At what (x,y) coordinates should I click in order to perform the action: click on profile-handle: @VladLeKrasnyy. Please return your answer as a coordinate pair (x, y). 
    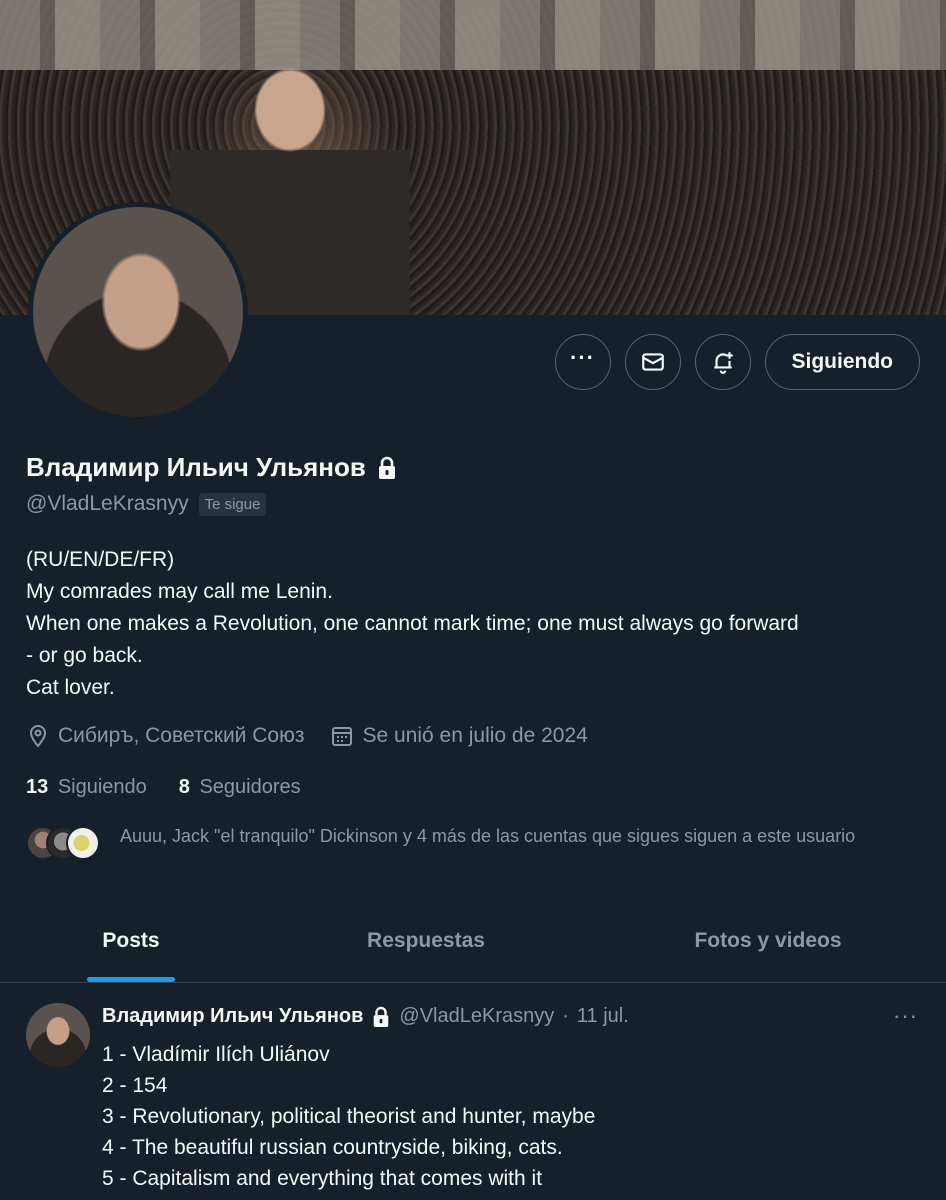
    Looking at the image, I should click on (107, 503).